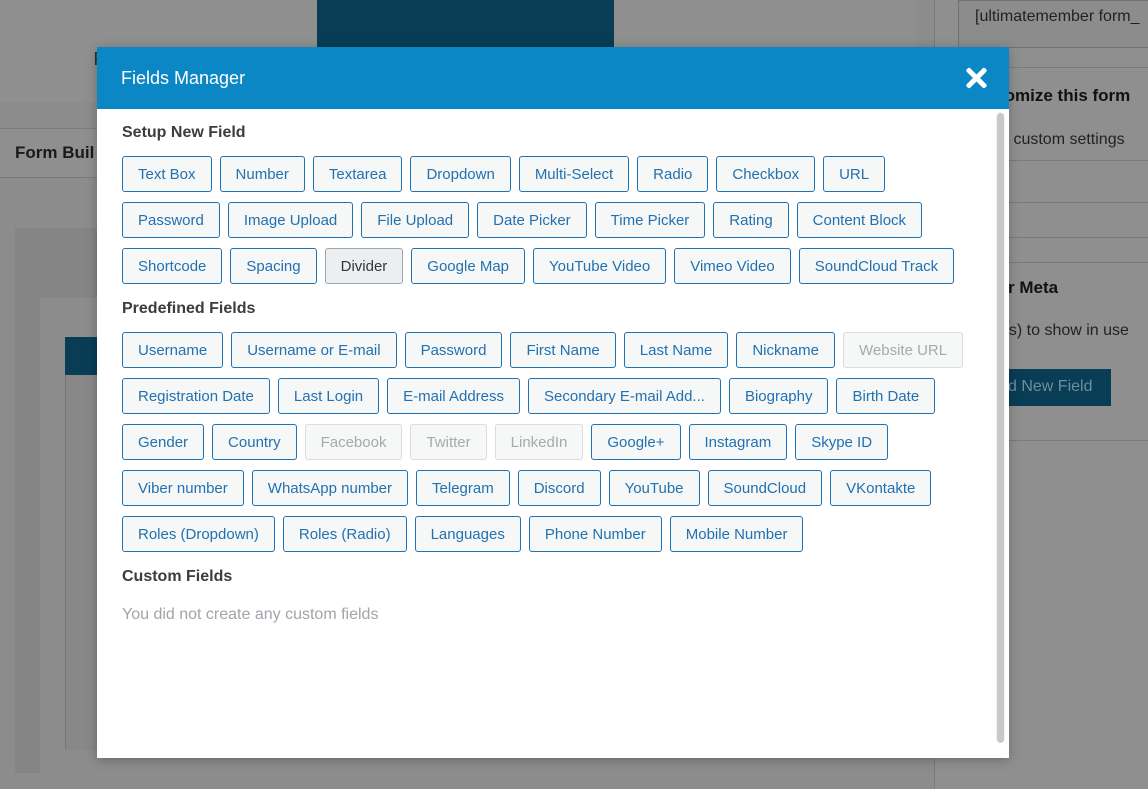  What do you see at coordinates (463, 488) in the screenshot?
I see `field-button-telegram: Telegram` at bounding box center [463, 488].